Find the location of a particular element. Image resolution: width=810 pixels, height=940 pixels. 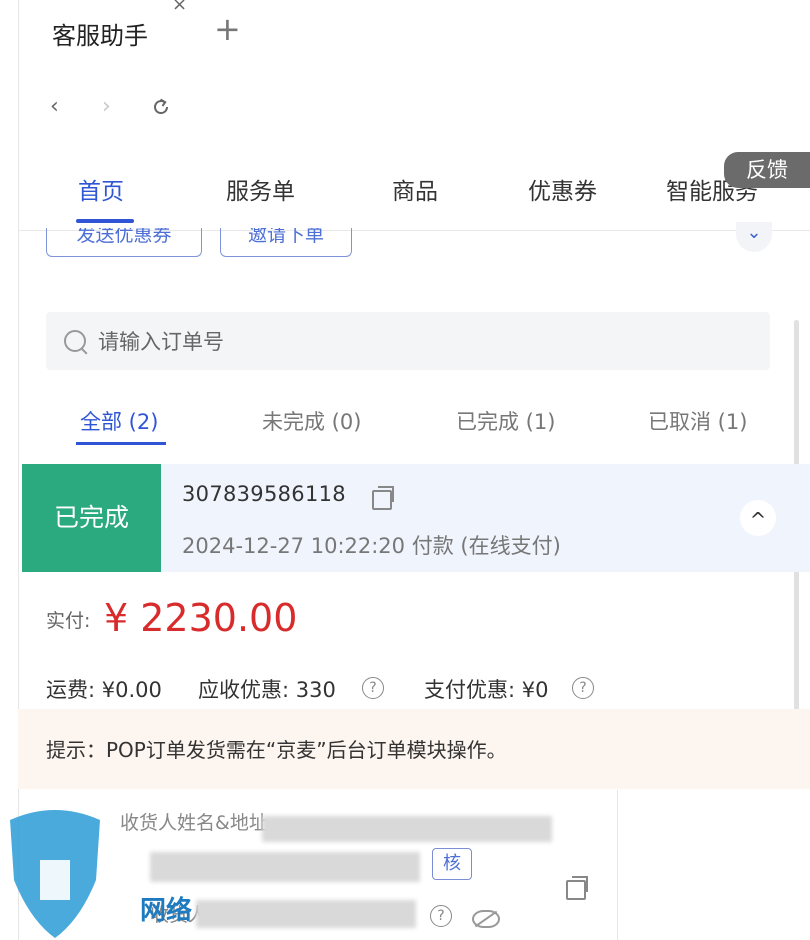

tab-service-orders: 服务单 is located at coordinates (260, 189).